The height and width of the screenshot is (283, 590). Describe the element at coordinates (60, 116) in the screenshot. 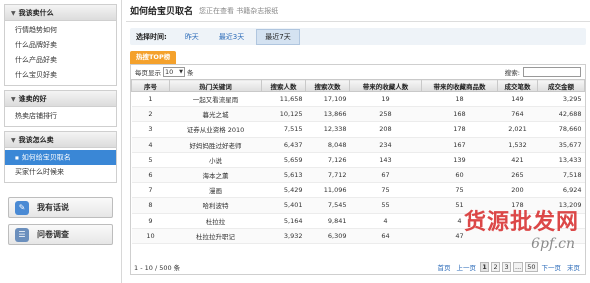

I see `sidebar-item-shop-ranking: 热卖店铺排行` at that location.